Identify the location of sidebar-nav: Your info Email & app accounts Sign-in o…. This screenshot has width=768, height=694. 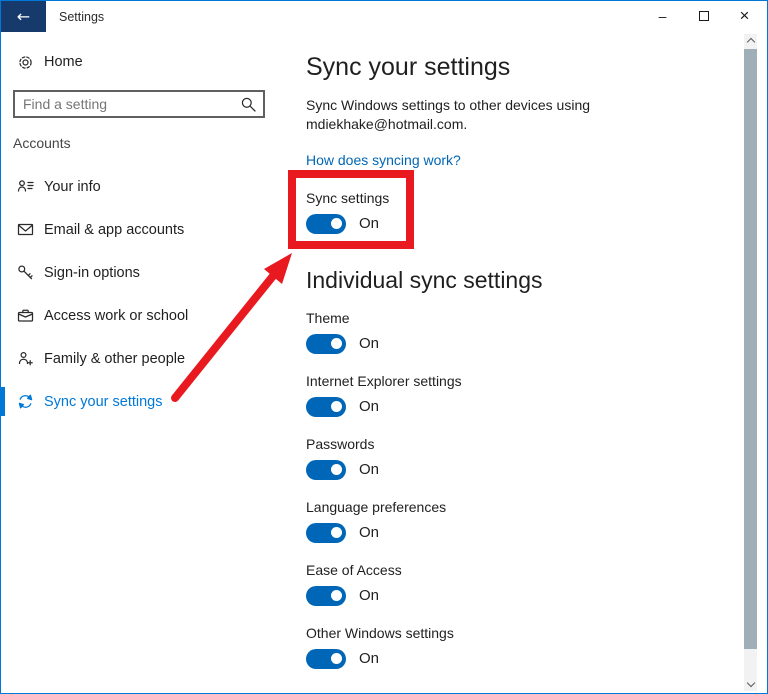
(147, 294).